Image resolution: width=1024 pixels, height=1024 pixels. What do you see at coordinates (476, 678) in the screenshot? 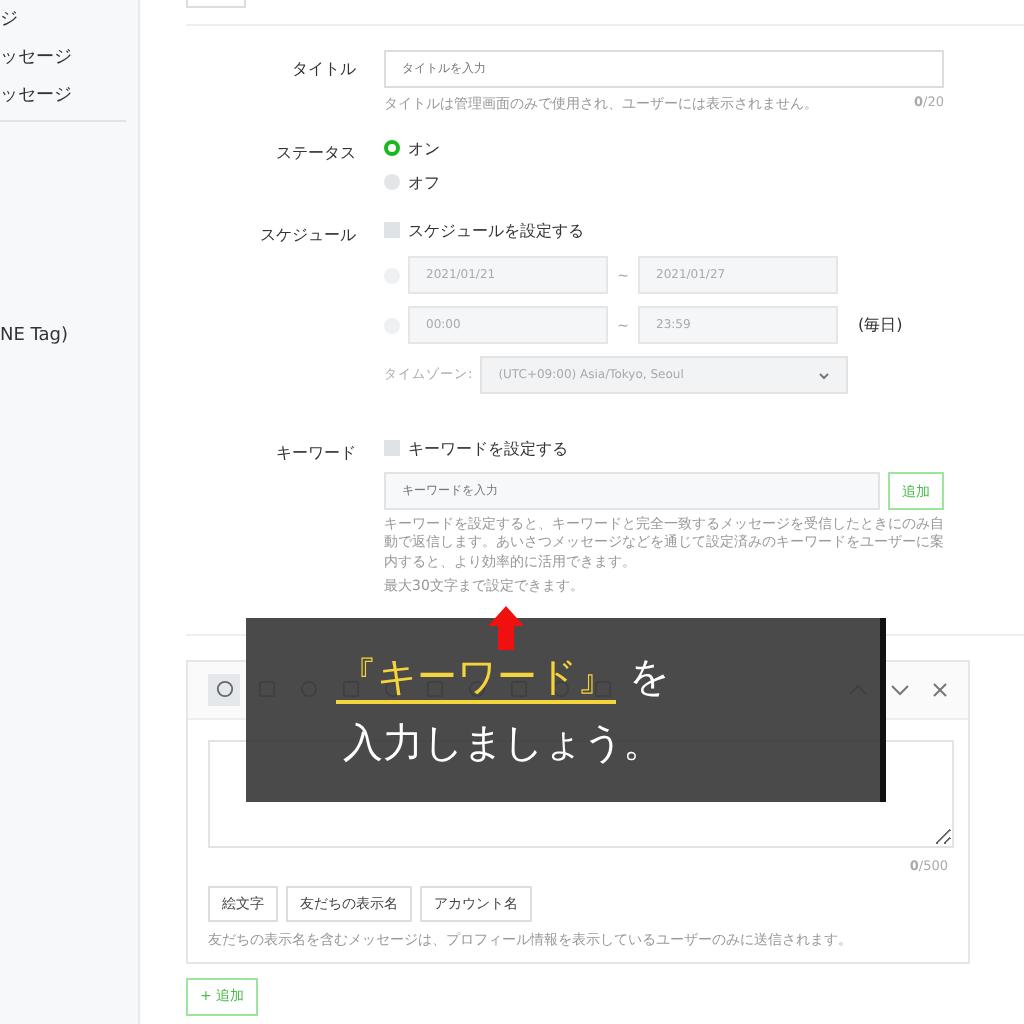
I see `caption-highlight: 『キーワード』` at bounding box center [476, 678].